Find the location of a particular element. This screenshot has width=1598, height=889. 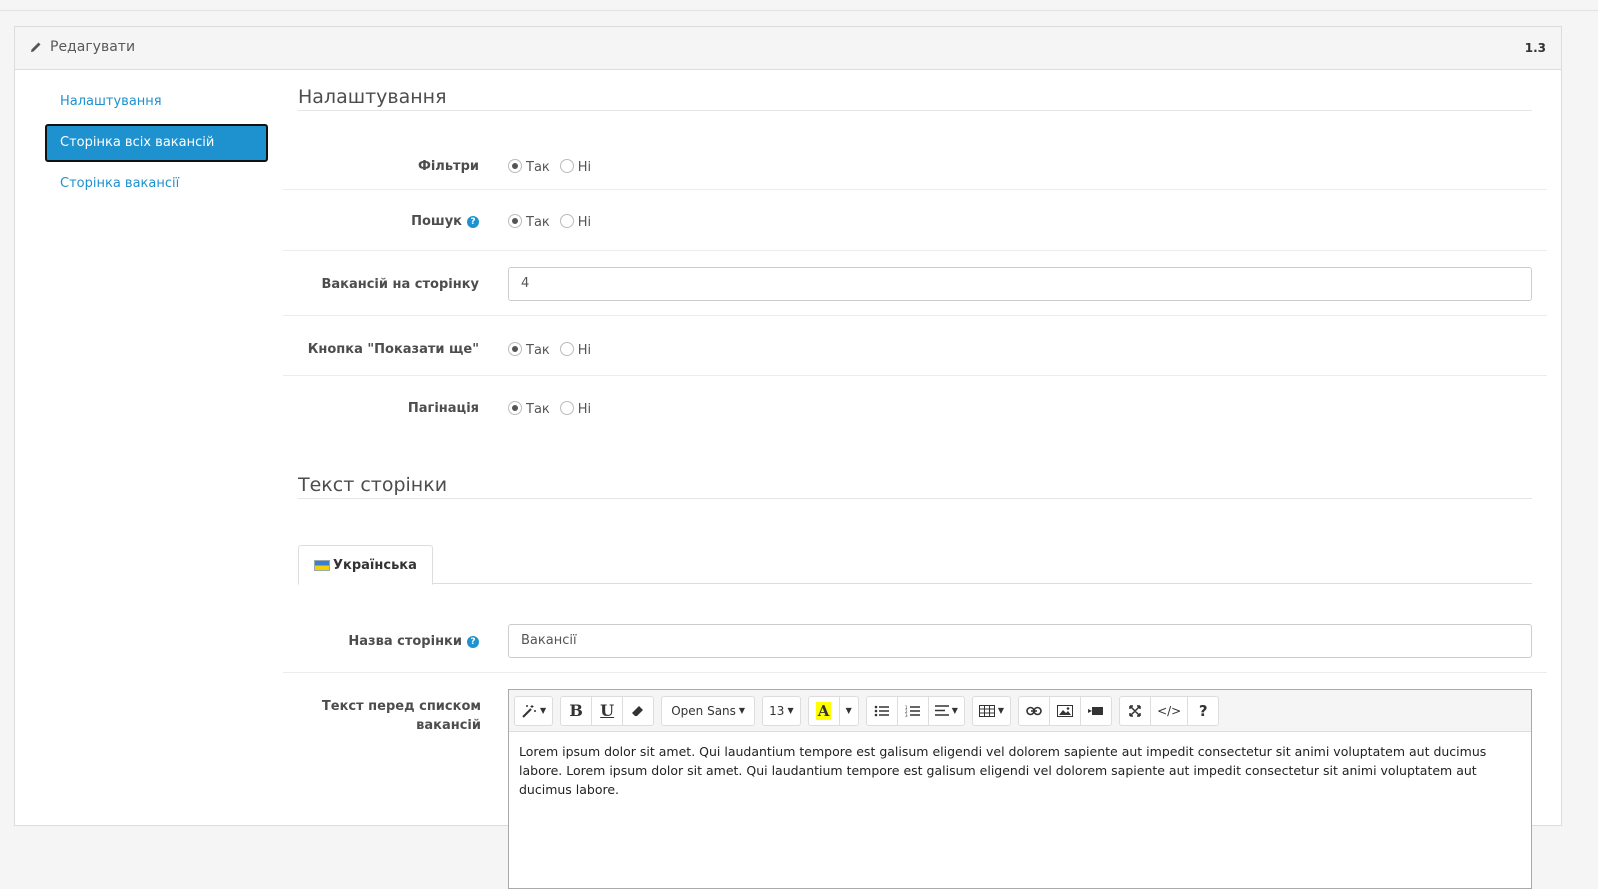

filters-radio-group: Так Ні is located at coordinates (554, 166).